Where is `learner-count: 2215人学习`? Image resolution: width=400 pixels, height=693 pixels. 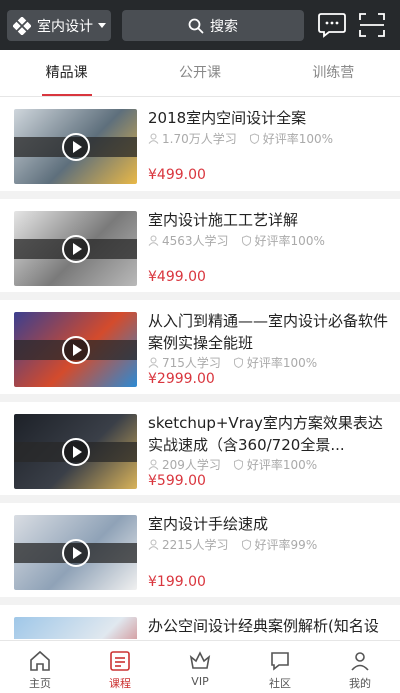
learner-count: 2215人学习 is located at coordinates (195, 545).